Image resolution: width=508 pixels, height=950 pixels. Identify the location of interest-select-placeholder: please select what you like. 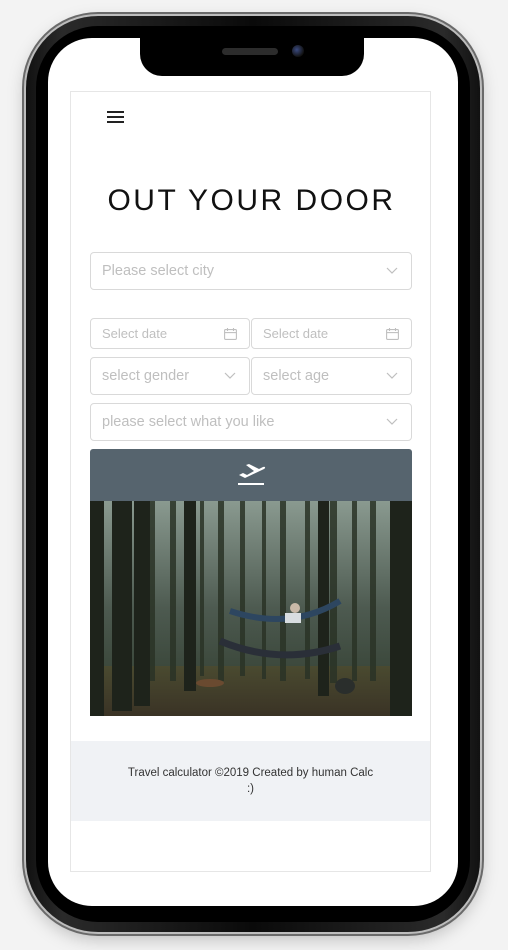
(188, 422).